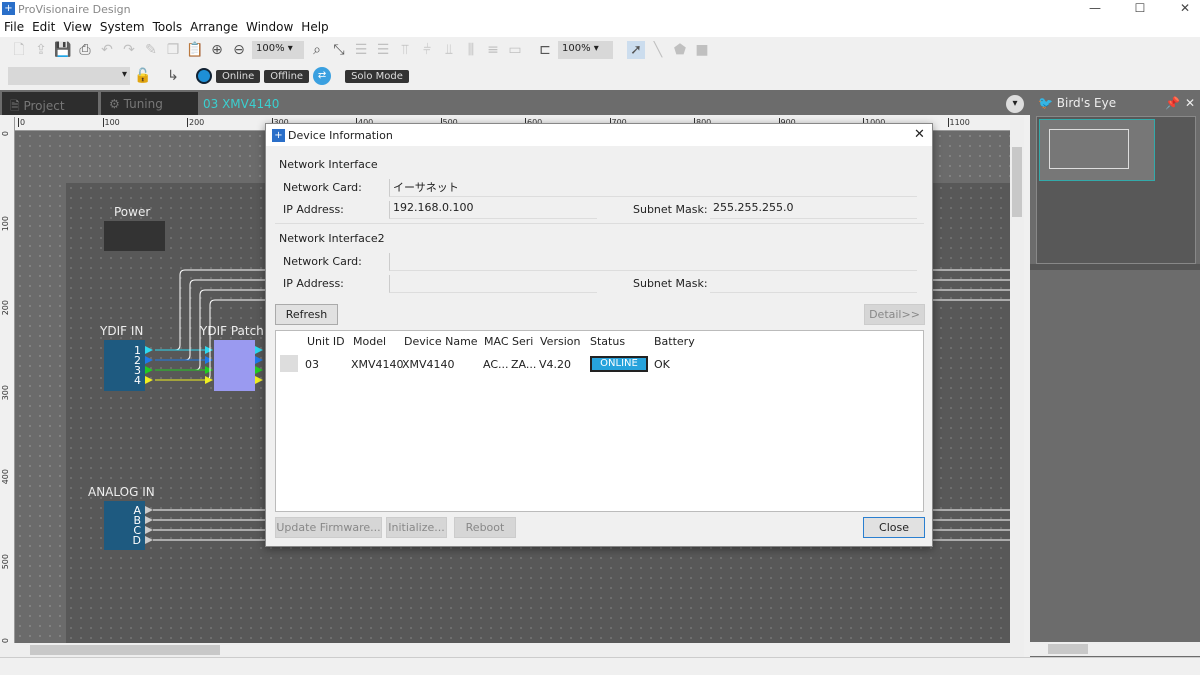 The image size is (1200, 675). Describe the element at coordinates (449, 50) in the screenshot. I see `align-bottom-icon: ⫫` at that location.